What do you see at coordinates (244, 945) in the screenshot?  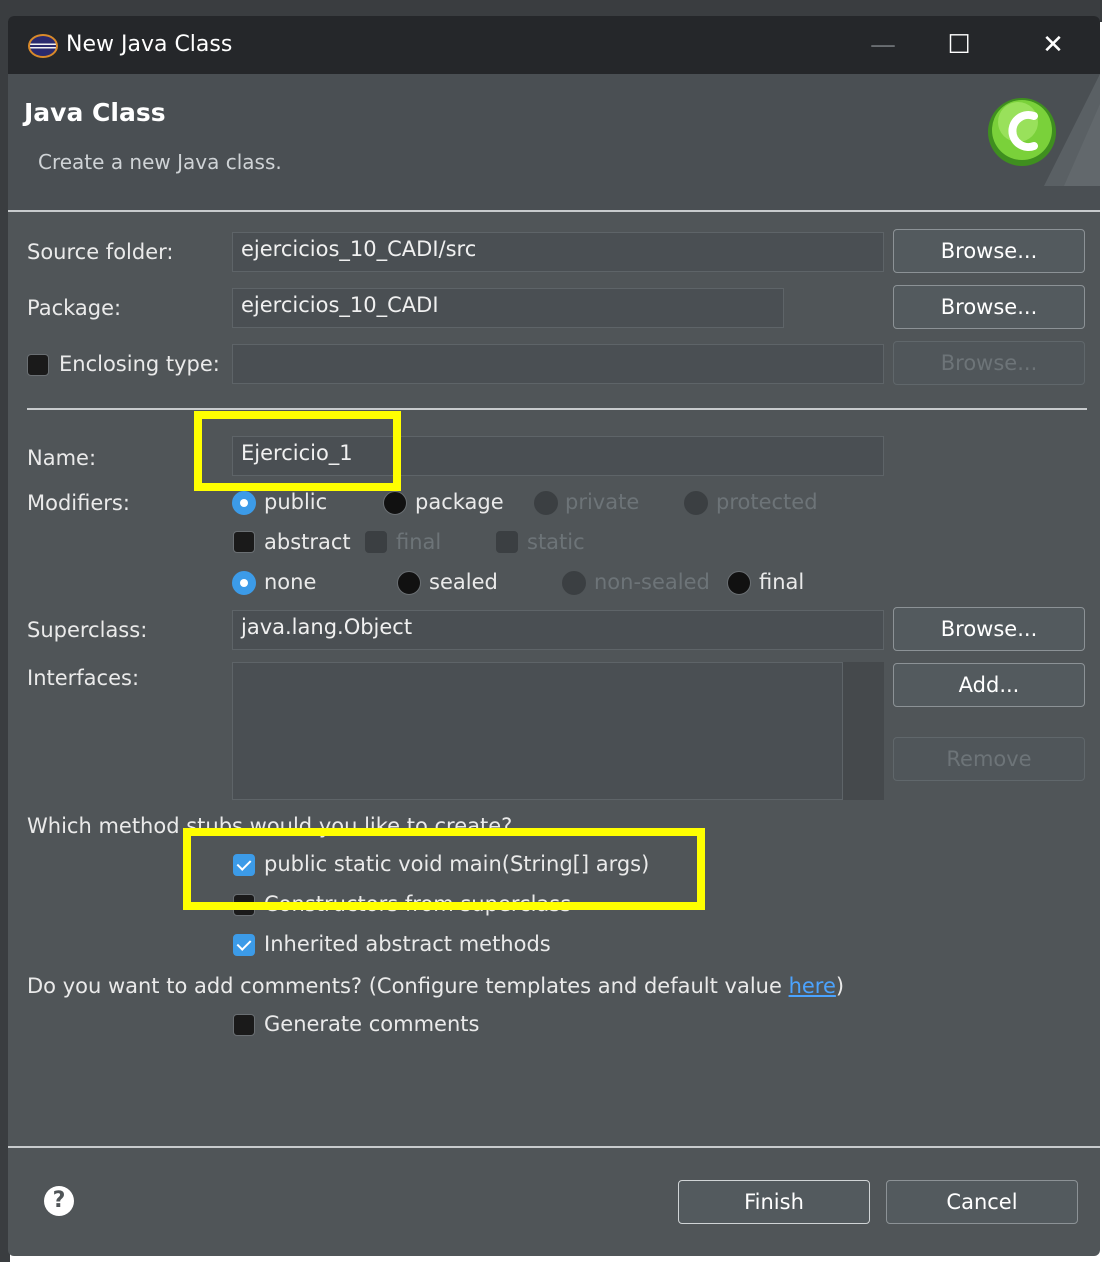 I see `inherited-abstract-checkbox` at bounding box center [244, 945].